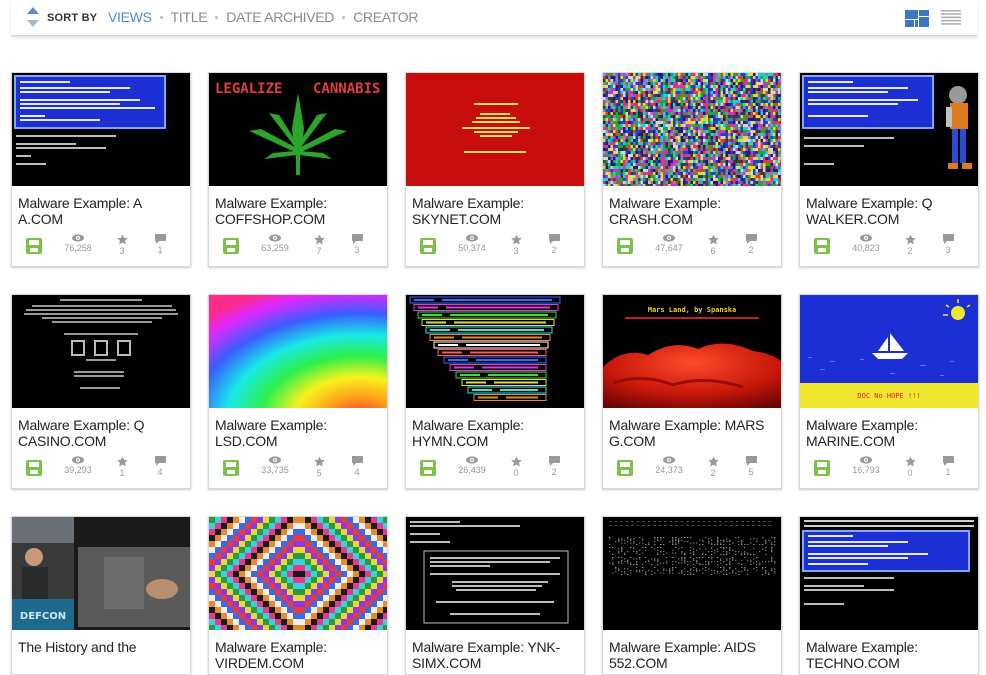 The height and width of the screenshot is (675, 986). I want to click on item-title: Malware Example: COFFSHOP.COM, so click(298, 208).